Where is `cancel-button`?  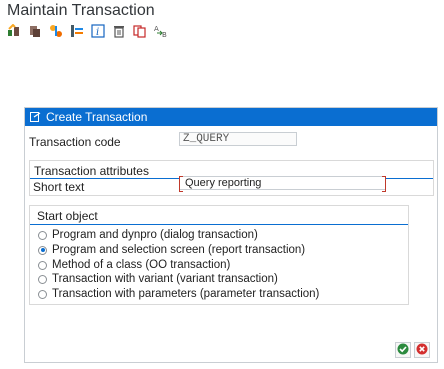
cancel-button is located at coordinates (422, 350).